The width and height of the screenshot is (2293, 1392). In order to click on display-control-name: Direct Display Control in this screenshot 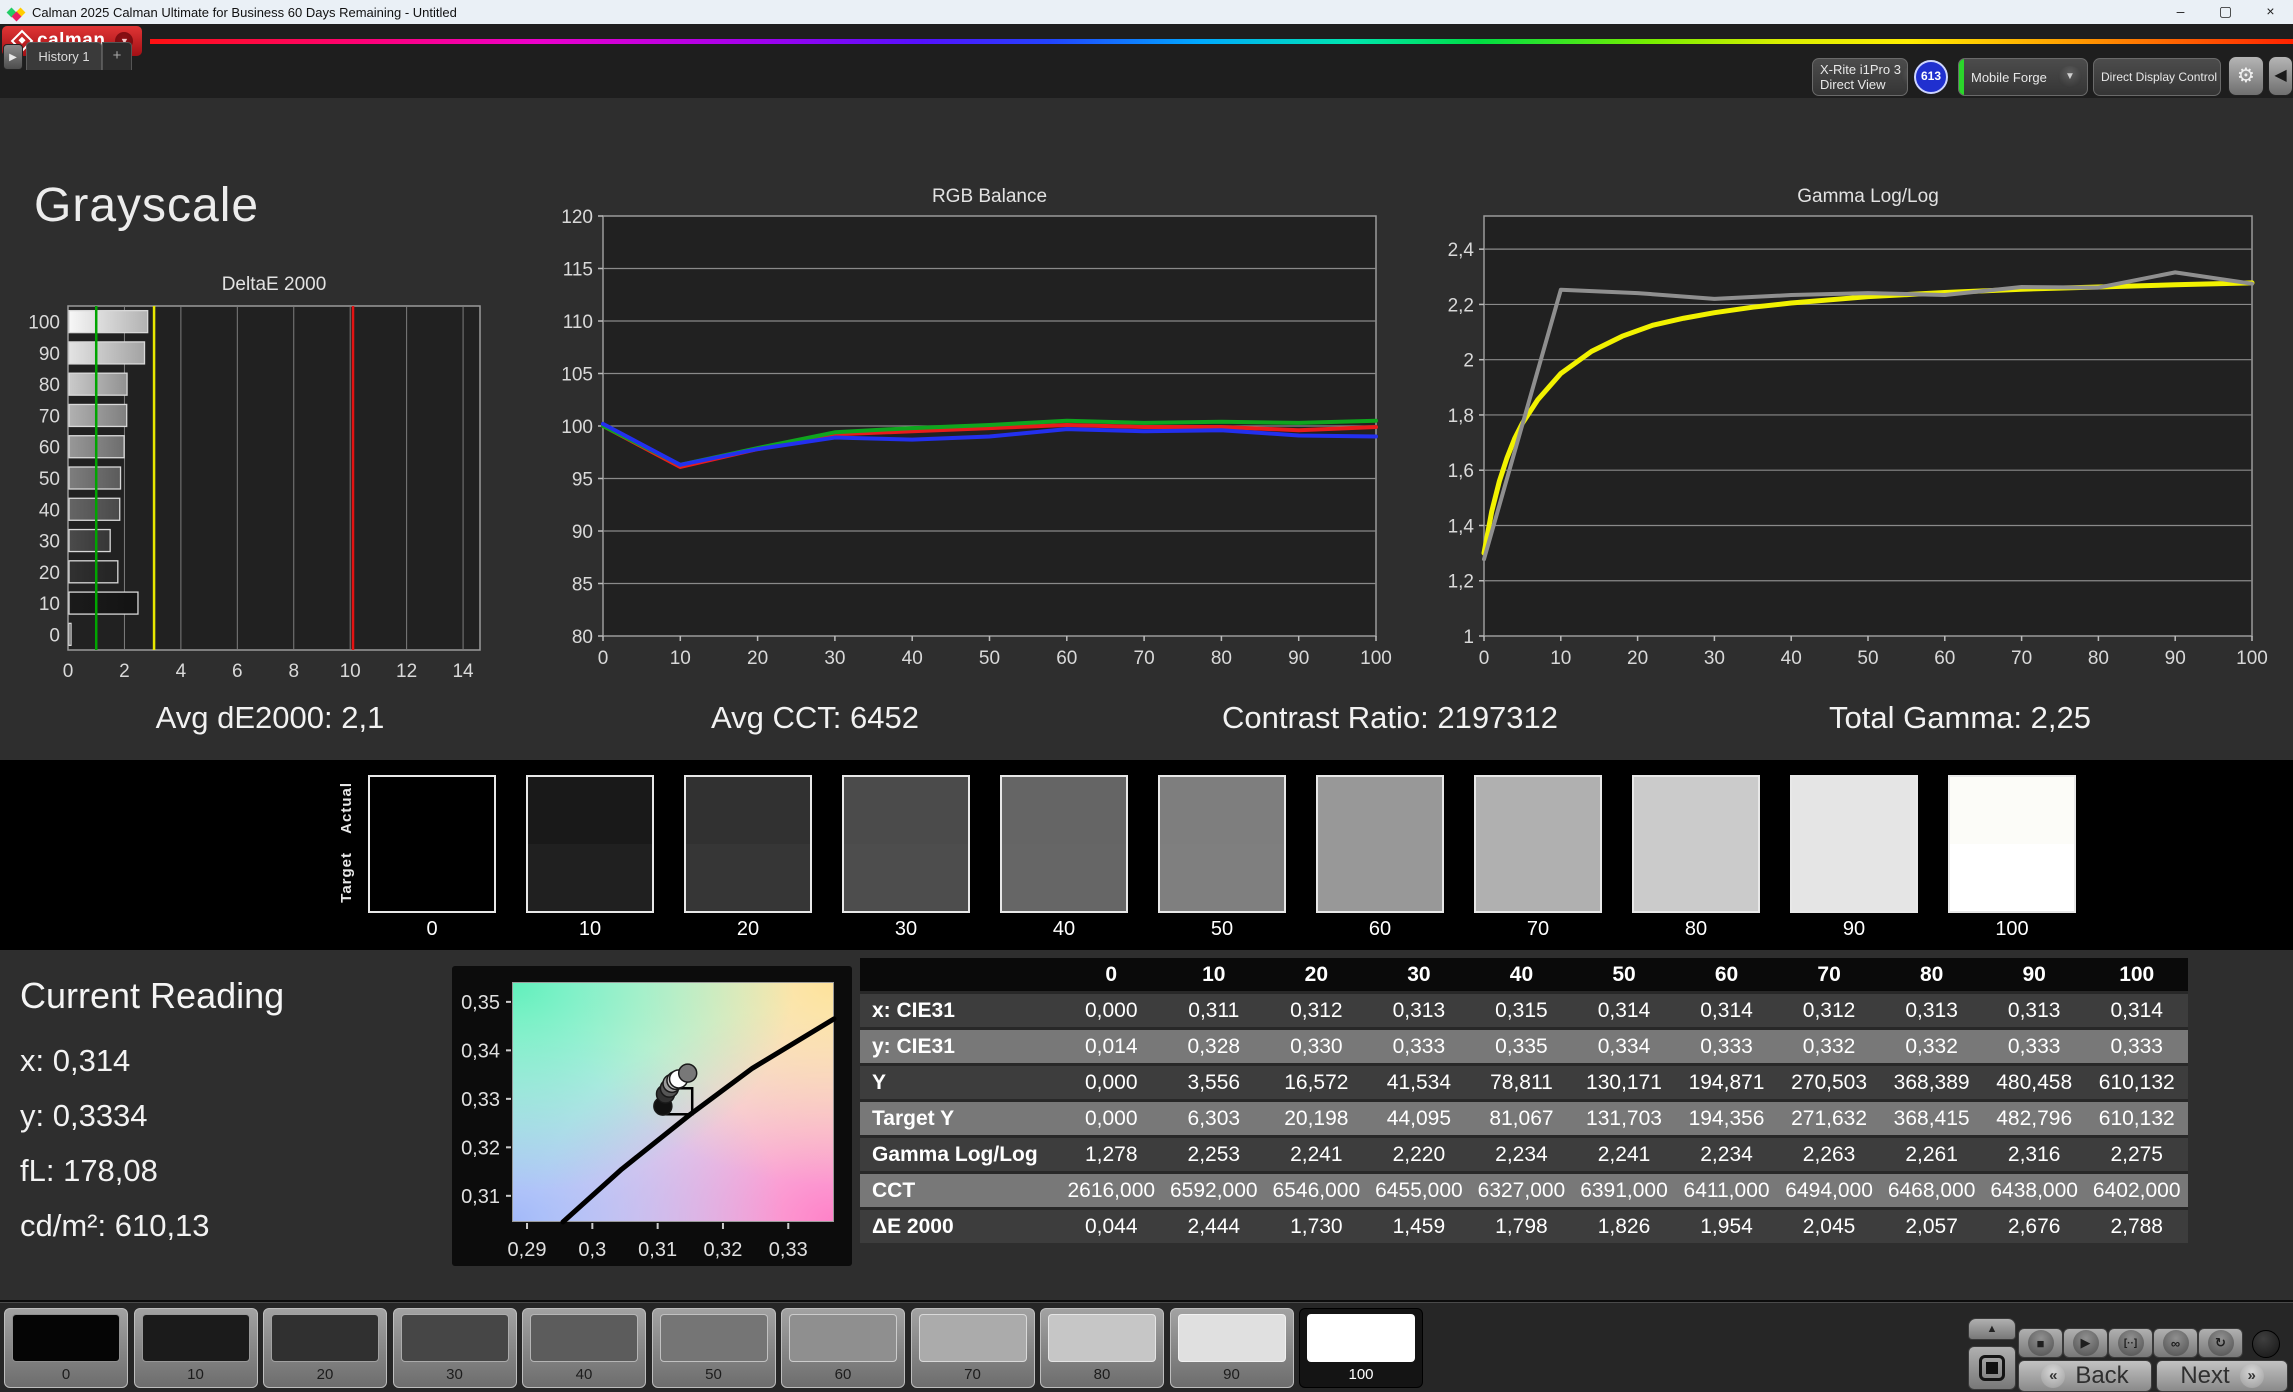, I will do `click(2159, 76)`.